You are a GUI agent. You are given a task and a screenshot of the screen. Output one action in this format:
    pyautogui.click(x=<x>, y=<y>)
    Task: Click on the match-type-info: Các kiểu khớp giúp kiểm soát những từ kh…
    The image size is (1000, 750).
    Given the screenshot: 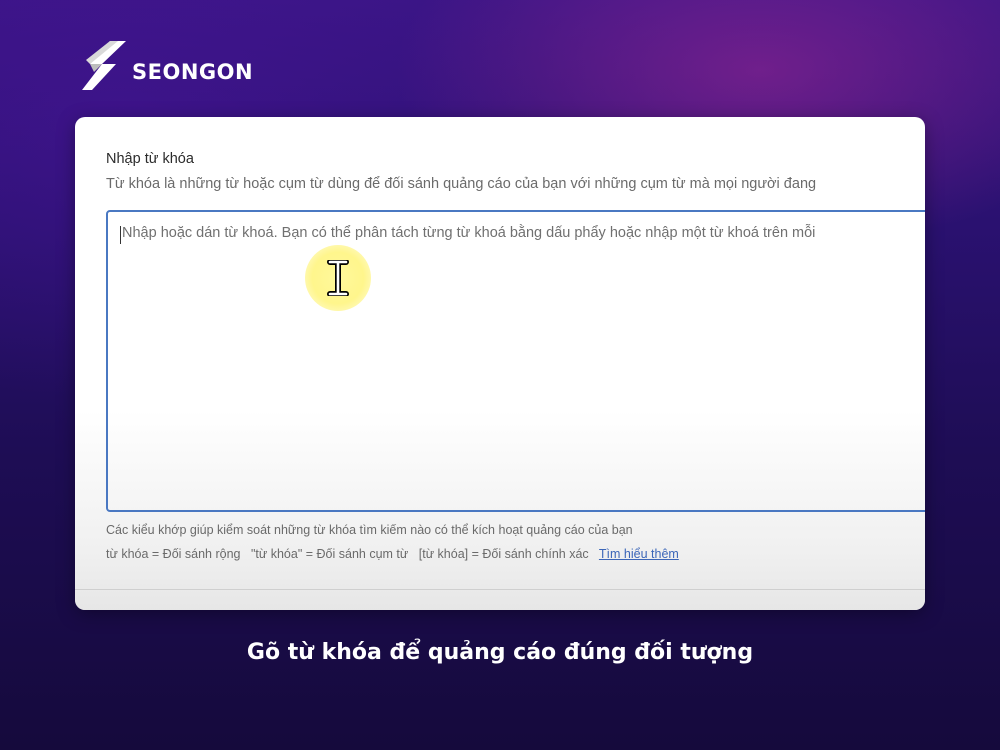 What is the action you would take?
    pyautogui.click(x=369, y=530)
    